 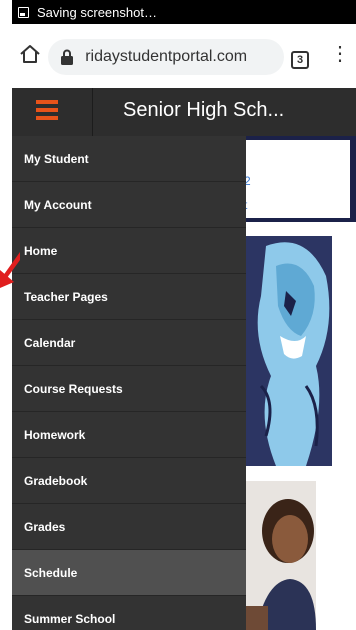 I want to click on menu-toggle-button, so click(x=52, y=112).